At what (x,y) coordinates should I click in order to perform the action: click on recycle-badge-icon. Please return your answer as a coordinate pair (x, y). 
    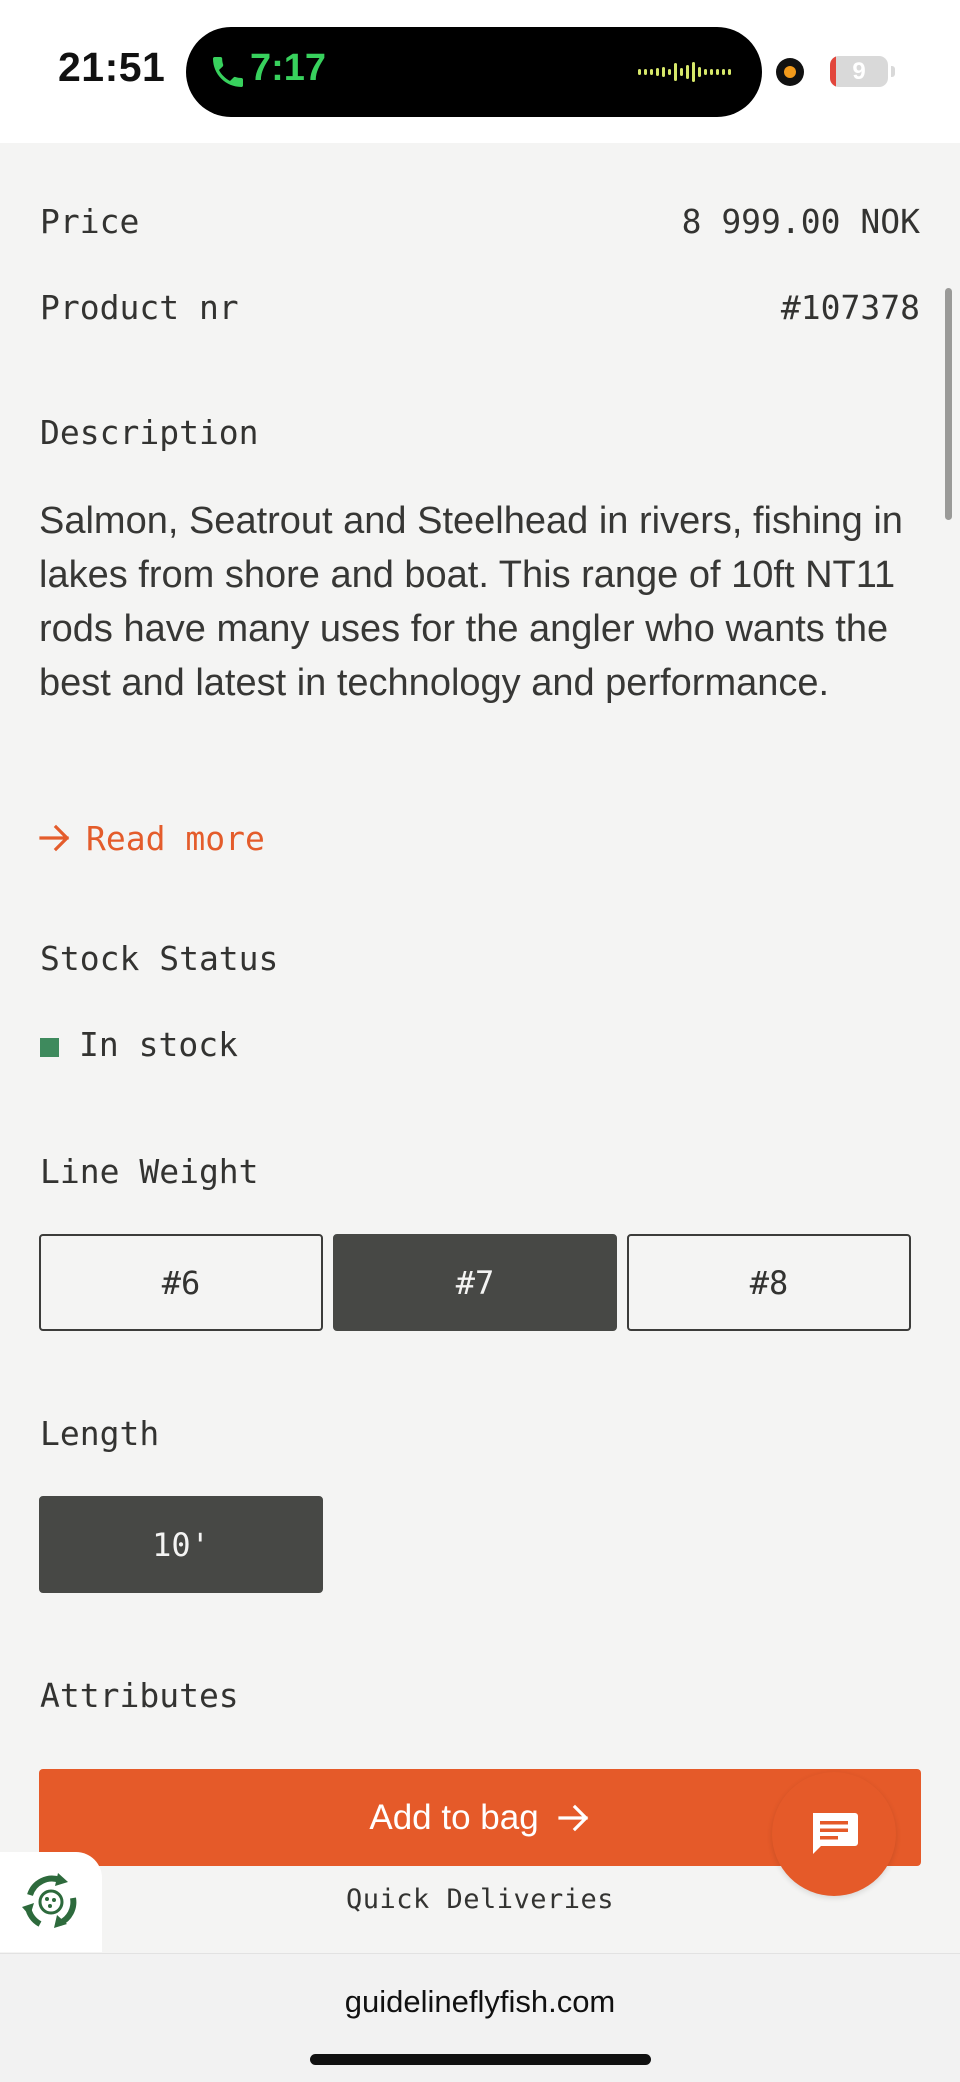
    Looking at the image, I should click on (49, 1900).